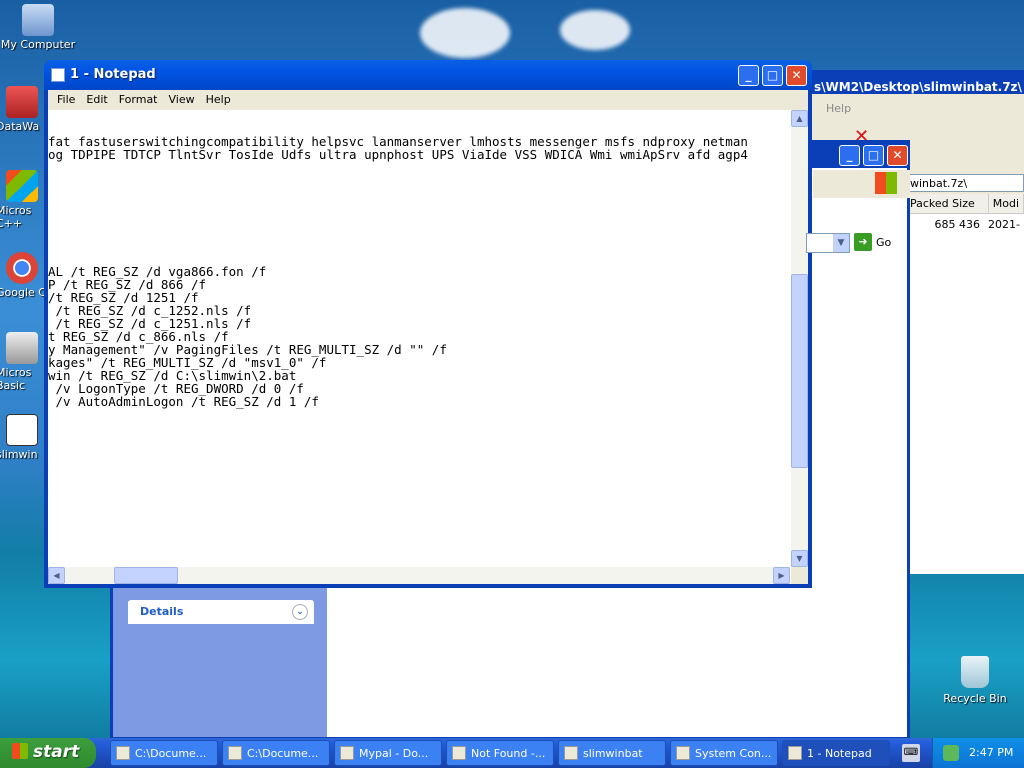 This screenshot has height=768, width=1024. Describe the element at coordinates (16, 217) in the screenshot. I see `desktop-icon-label: Microsoft C++` at that location.